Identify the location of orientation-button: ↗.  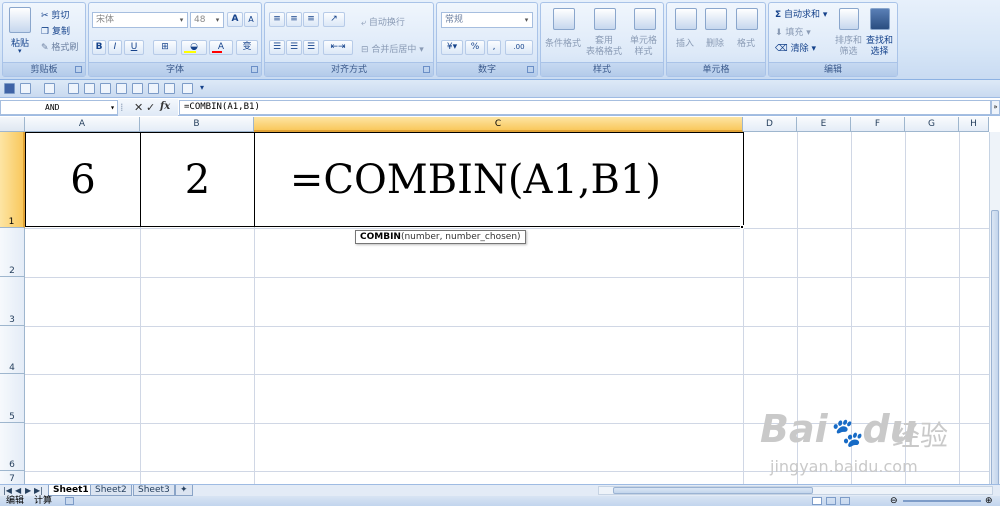
(334, 19).